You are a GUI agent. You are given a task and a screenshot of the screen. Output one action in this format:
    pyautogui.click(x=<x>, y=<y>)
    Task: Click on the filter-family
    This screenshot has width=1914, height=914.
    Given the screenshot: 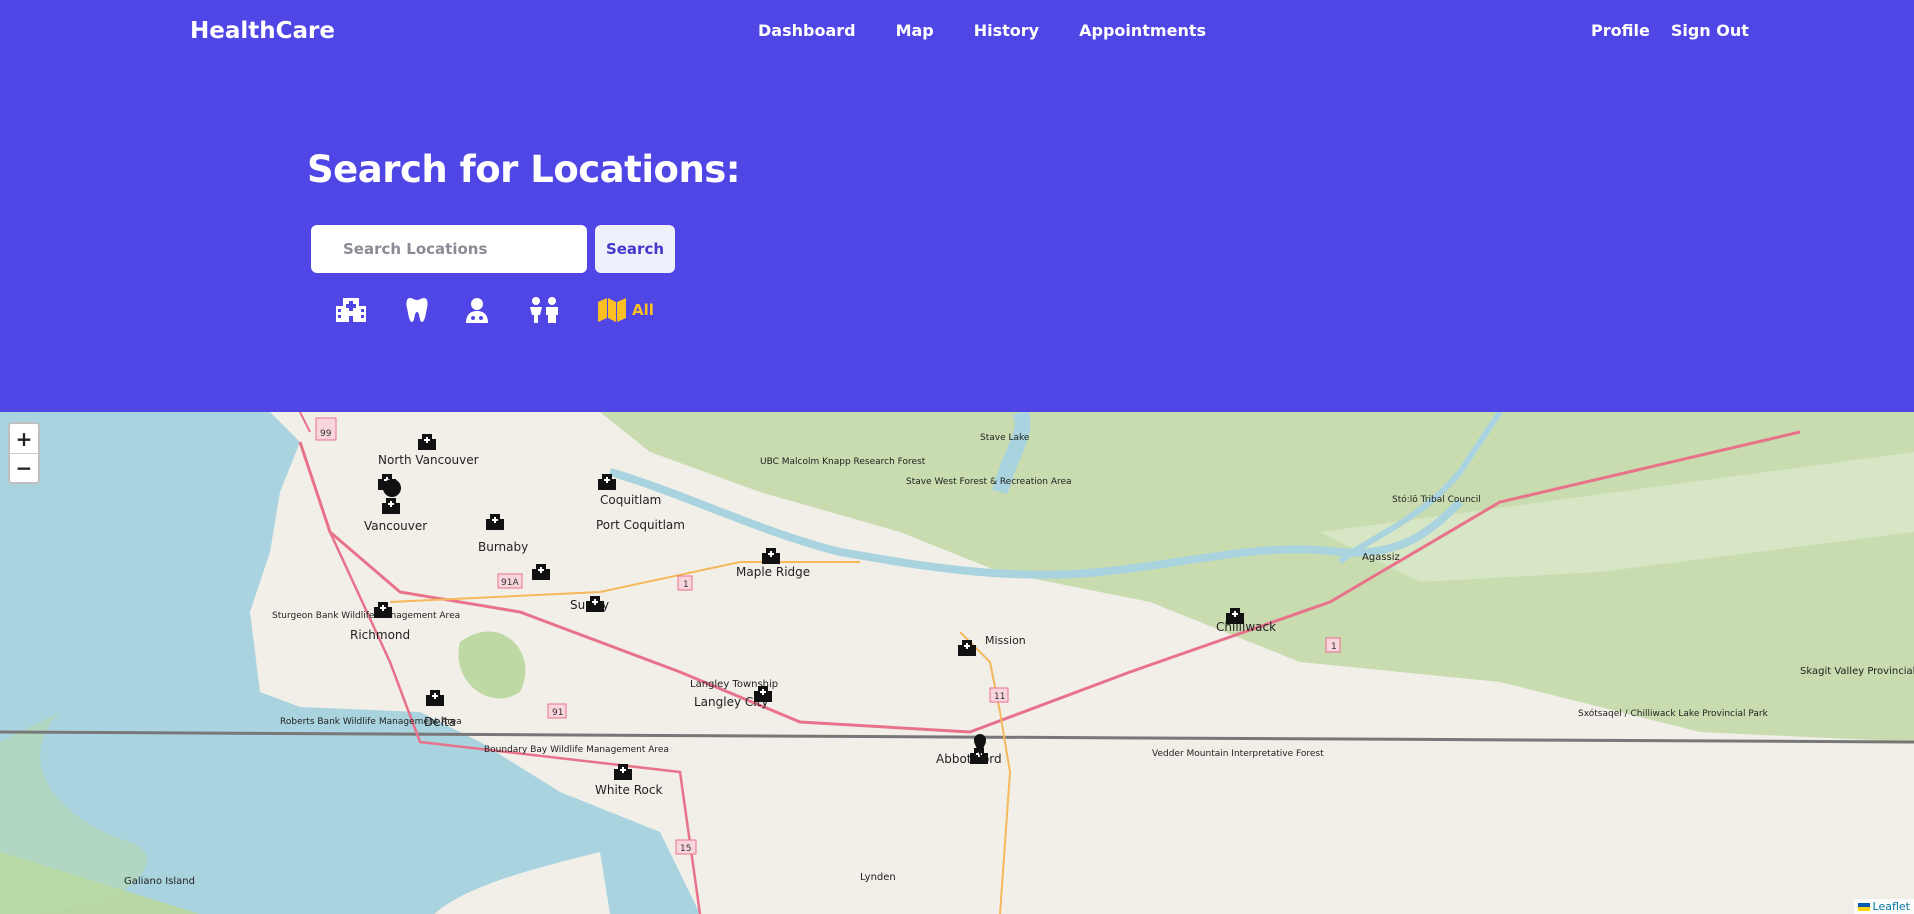 What is the action you would take?
    pyautogui.click(x=544, y=310)
    